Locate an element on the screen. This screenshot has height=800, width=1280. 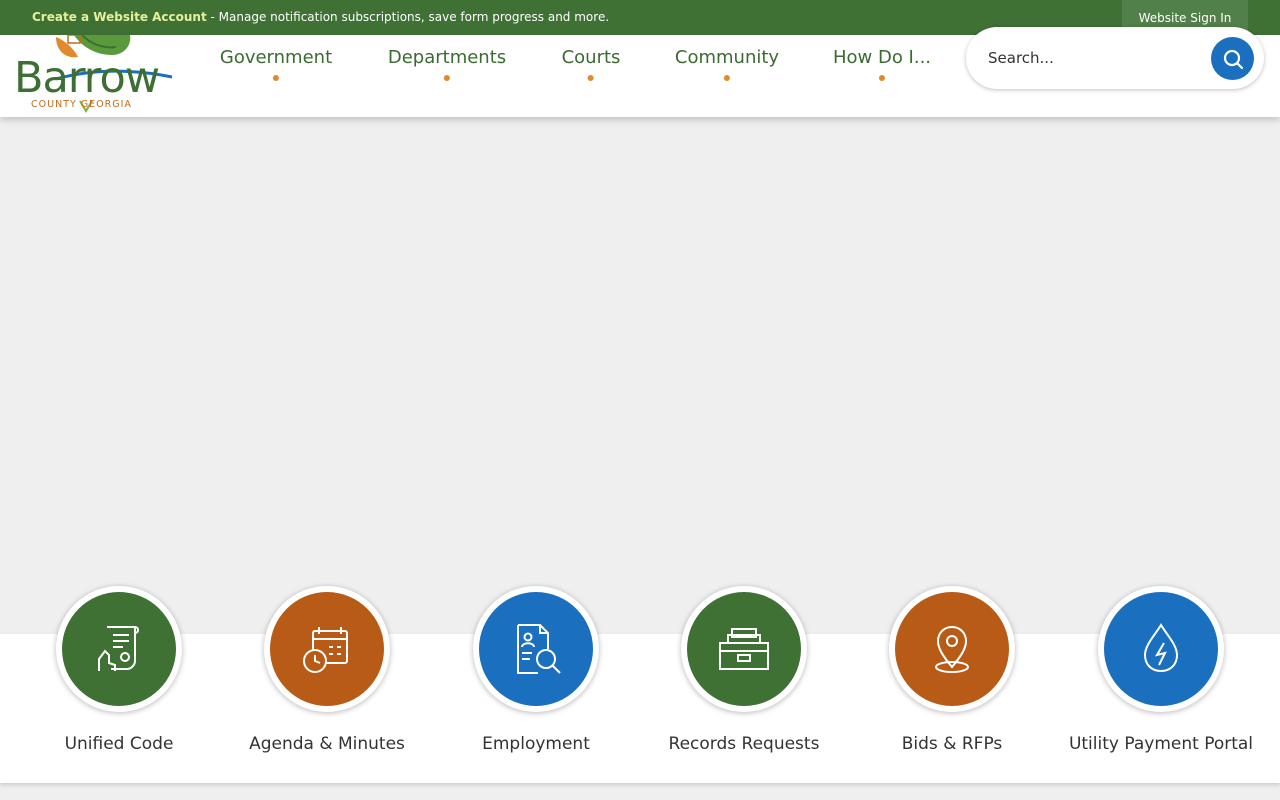
nav-departments: Departments is located at coordinates (447, 64).